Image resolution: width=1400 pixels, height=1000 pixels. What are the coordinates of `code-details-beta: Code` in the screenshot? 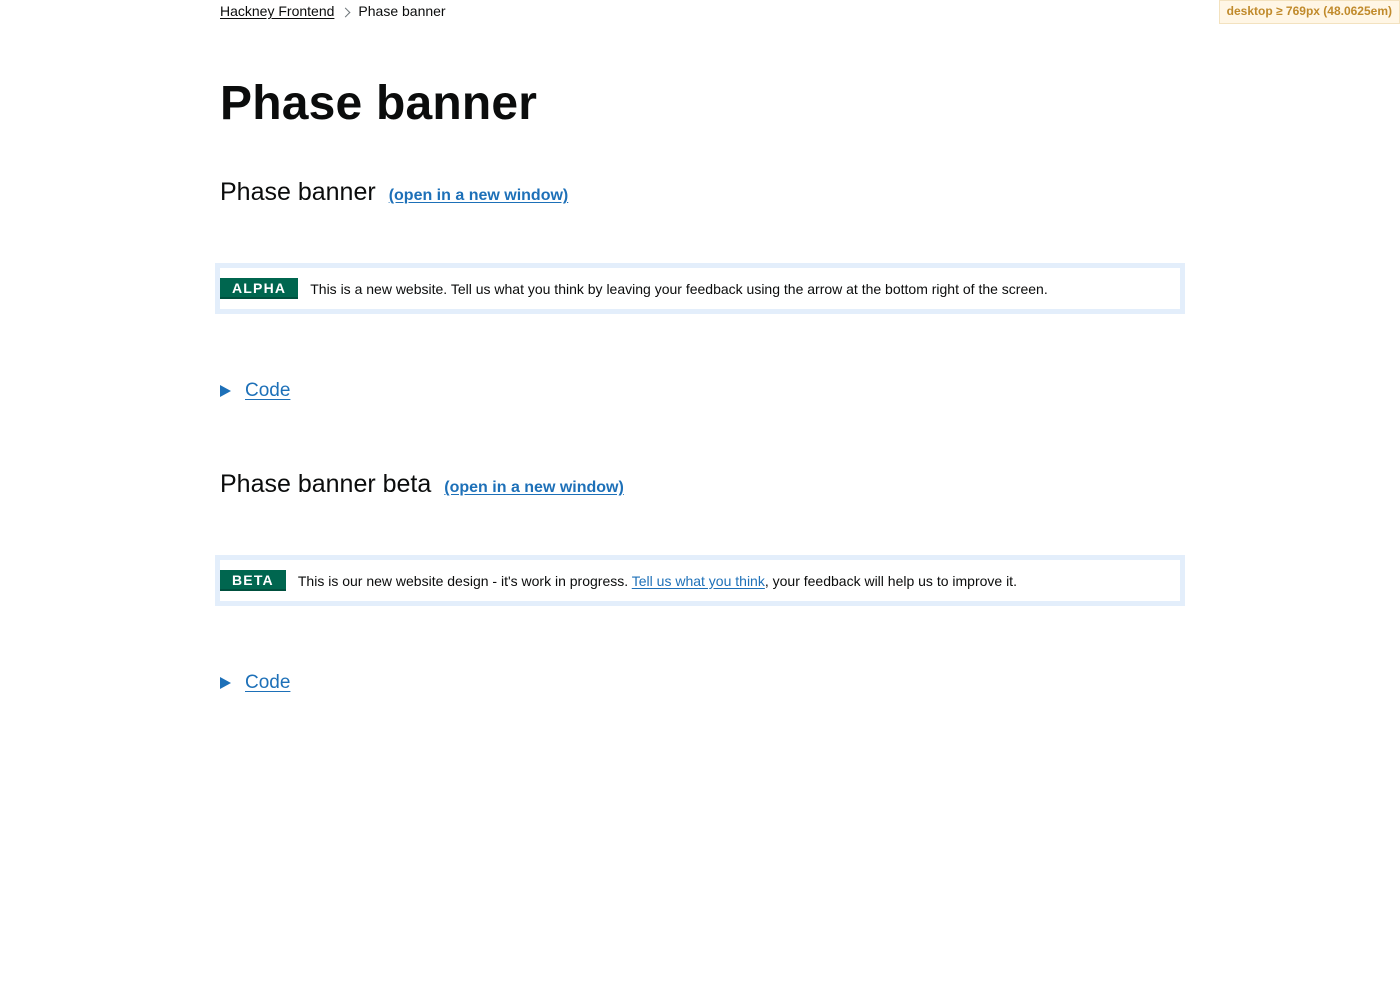 It's located at (255, 683).